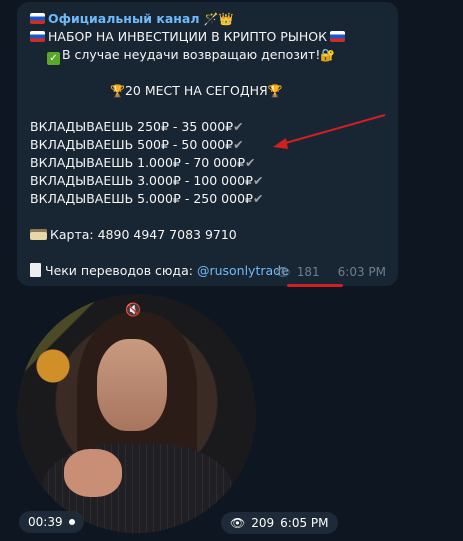 This screenshot has height=541, width=463. Describe the element at coordinates (132, 385) in the screenshot. I see `face` at that location.